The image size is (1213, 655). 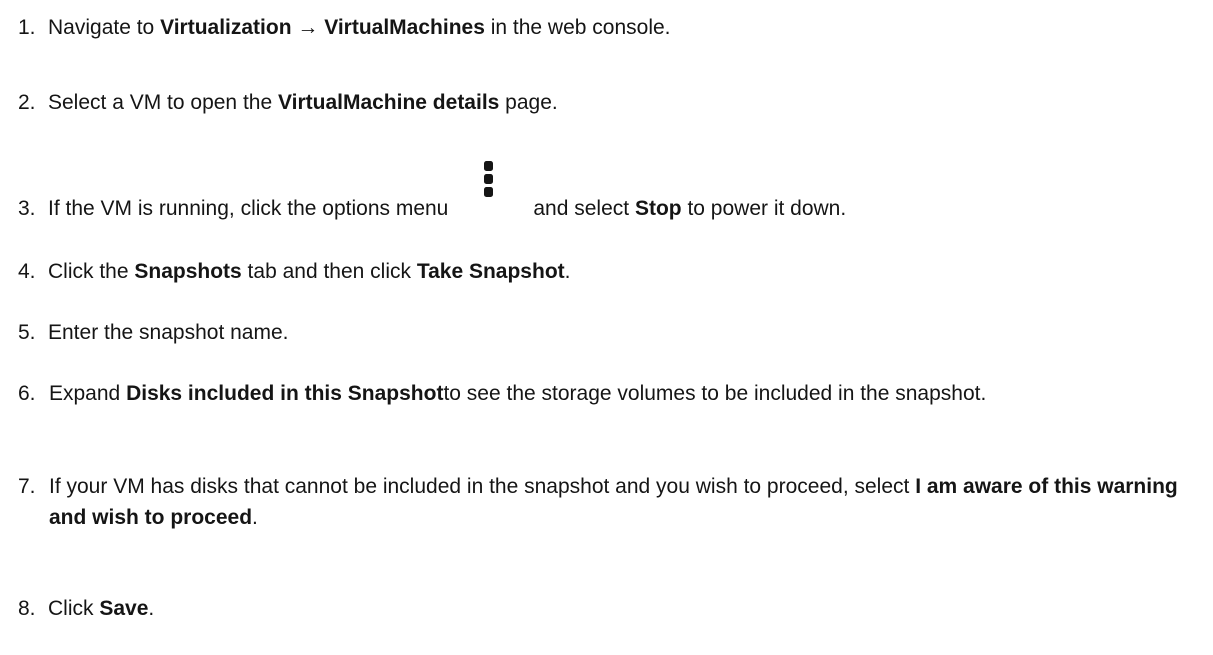 What do you see at coordinates (188, 271) in the screenshot?
I see `tab-name: Snapshots` at bounding box center [188, 271].